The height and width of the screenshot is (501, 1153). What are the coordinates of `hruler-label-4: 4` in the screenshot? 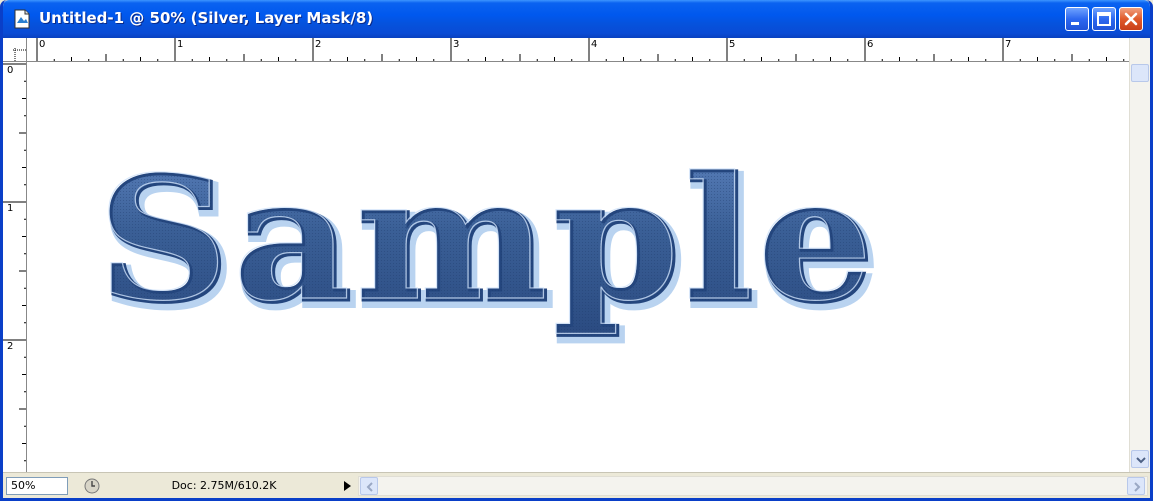 It's located at (594, 44).